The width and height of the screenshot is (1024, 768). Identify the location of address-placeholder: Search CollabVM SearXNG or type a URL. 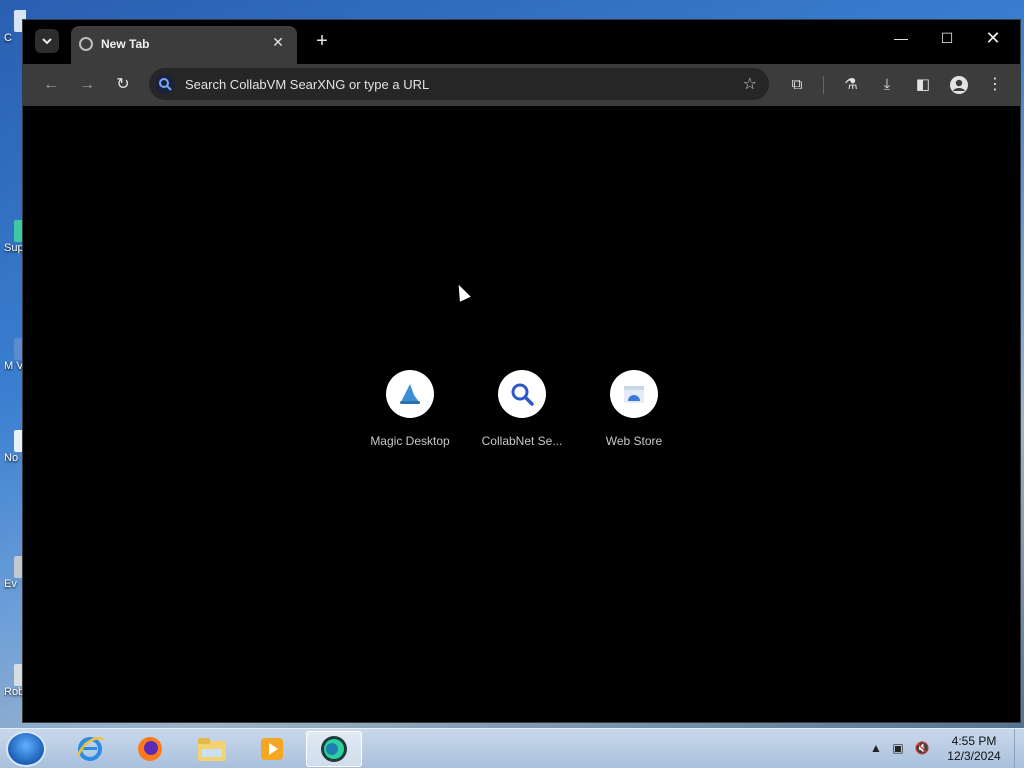
(307, 84).